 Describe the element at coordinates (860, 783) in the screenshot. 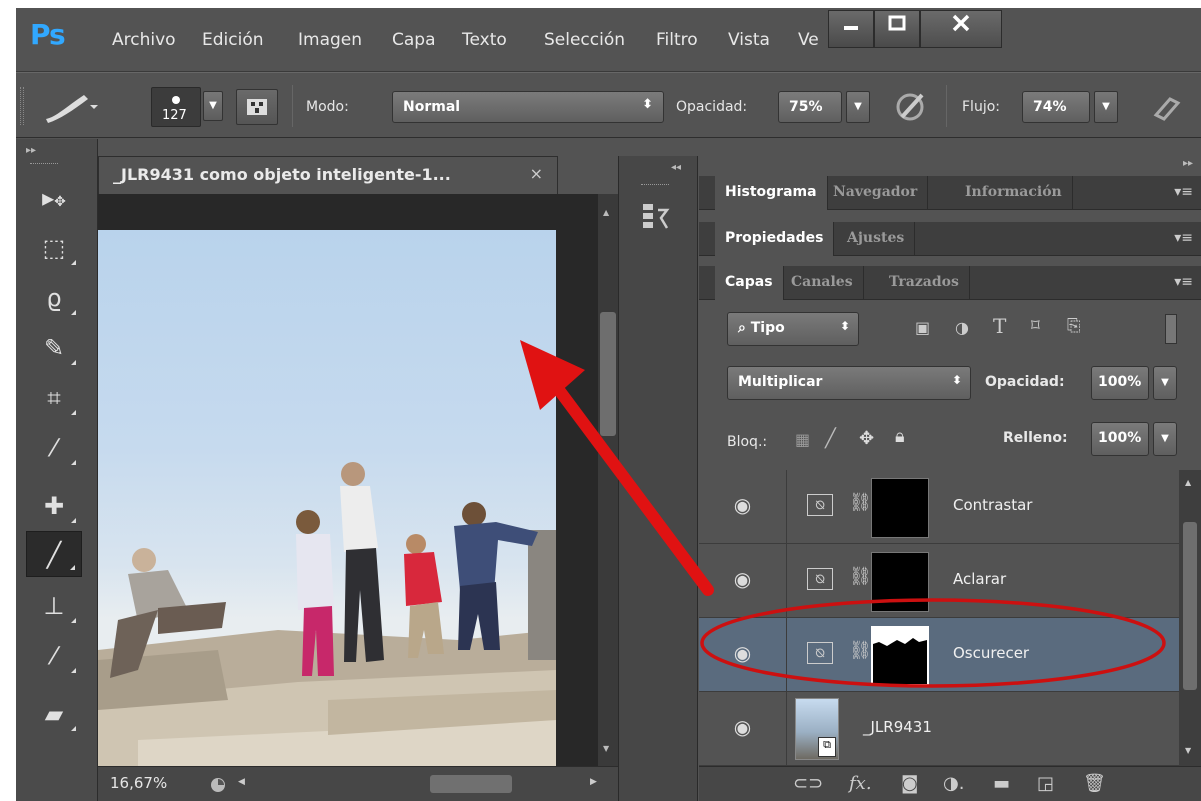

I see `fx-icon: fx.` at that location.